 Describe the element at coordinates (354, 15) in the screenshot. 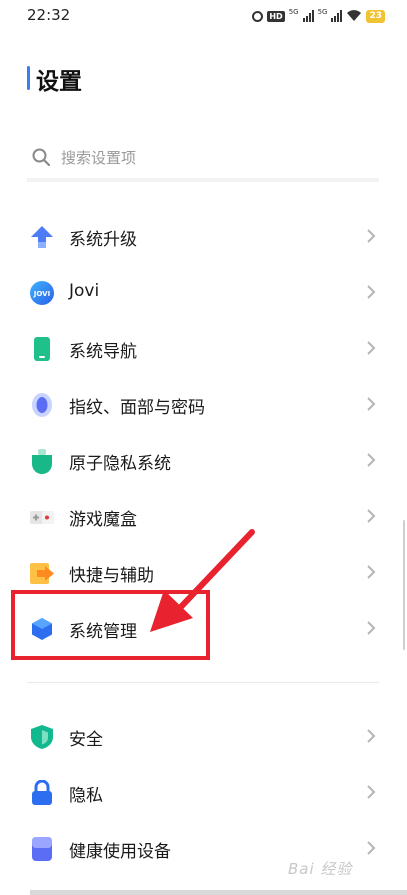

I see `wifi-icon` at that location.